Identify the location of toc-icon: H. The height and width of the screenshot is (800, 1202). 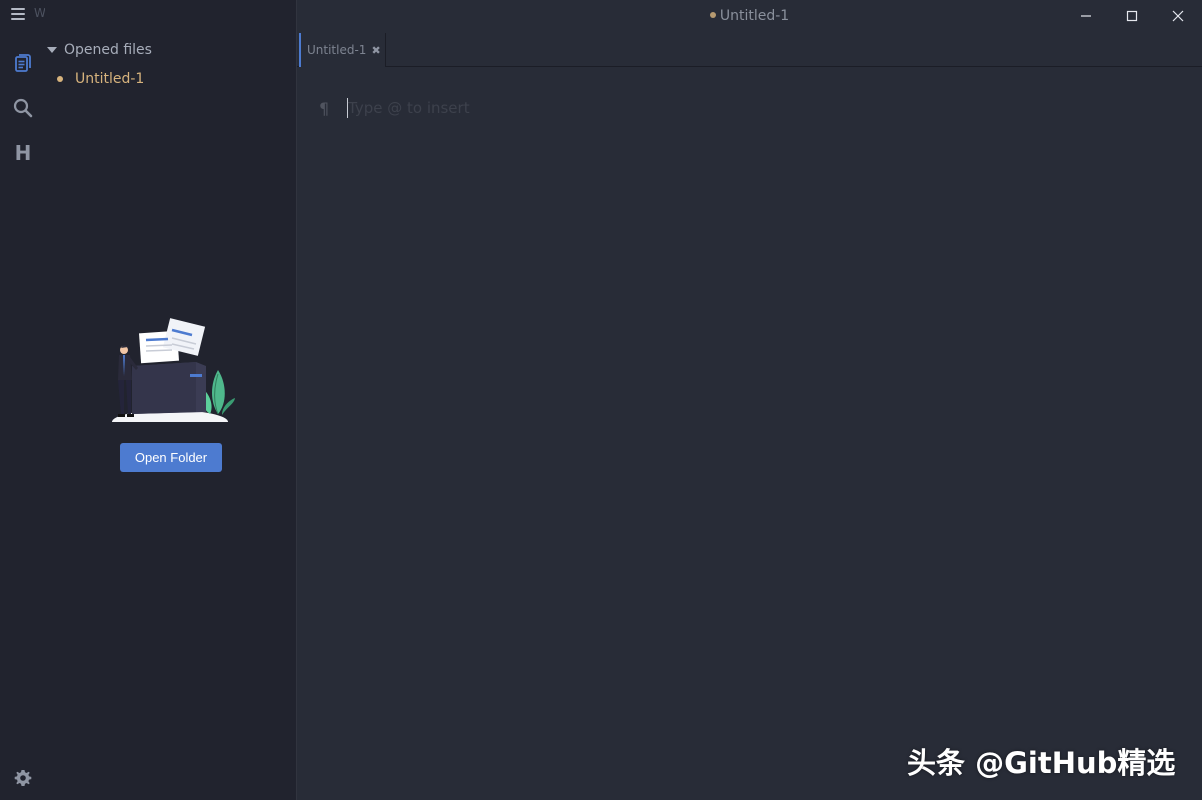
(23, 153).